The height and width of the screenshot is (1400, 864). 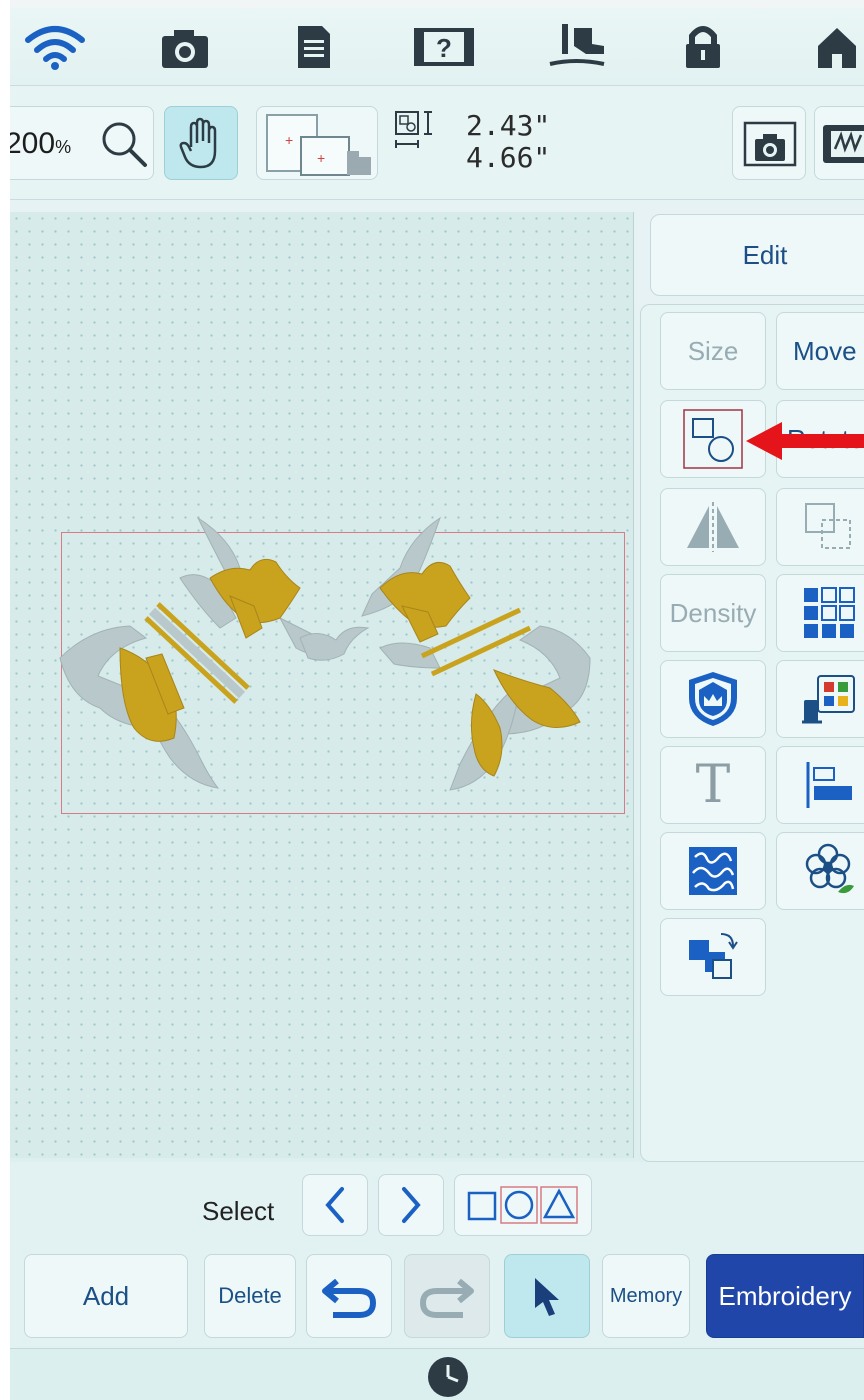 I want to click on bottom-bar: Add Delete Memory Embroidery, so click(x=437, y=1298).